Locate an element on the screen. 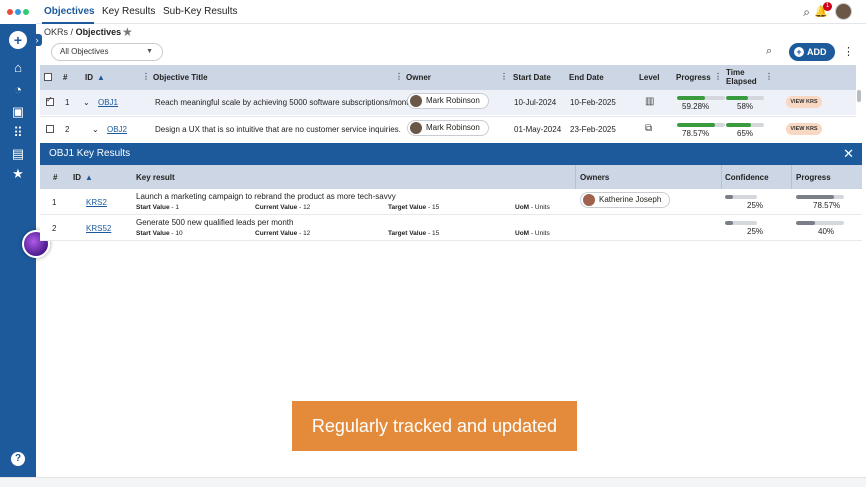  col-confidence: Confidence is located at coordinates (747, 177).